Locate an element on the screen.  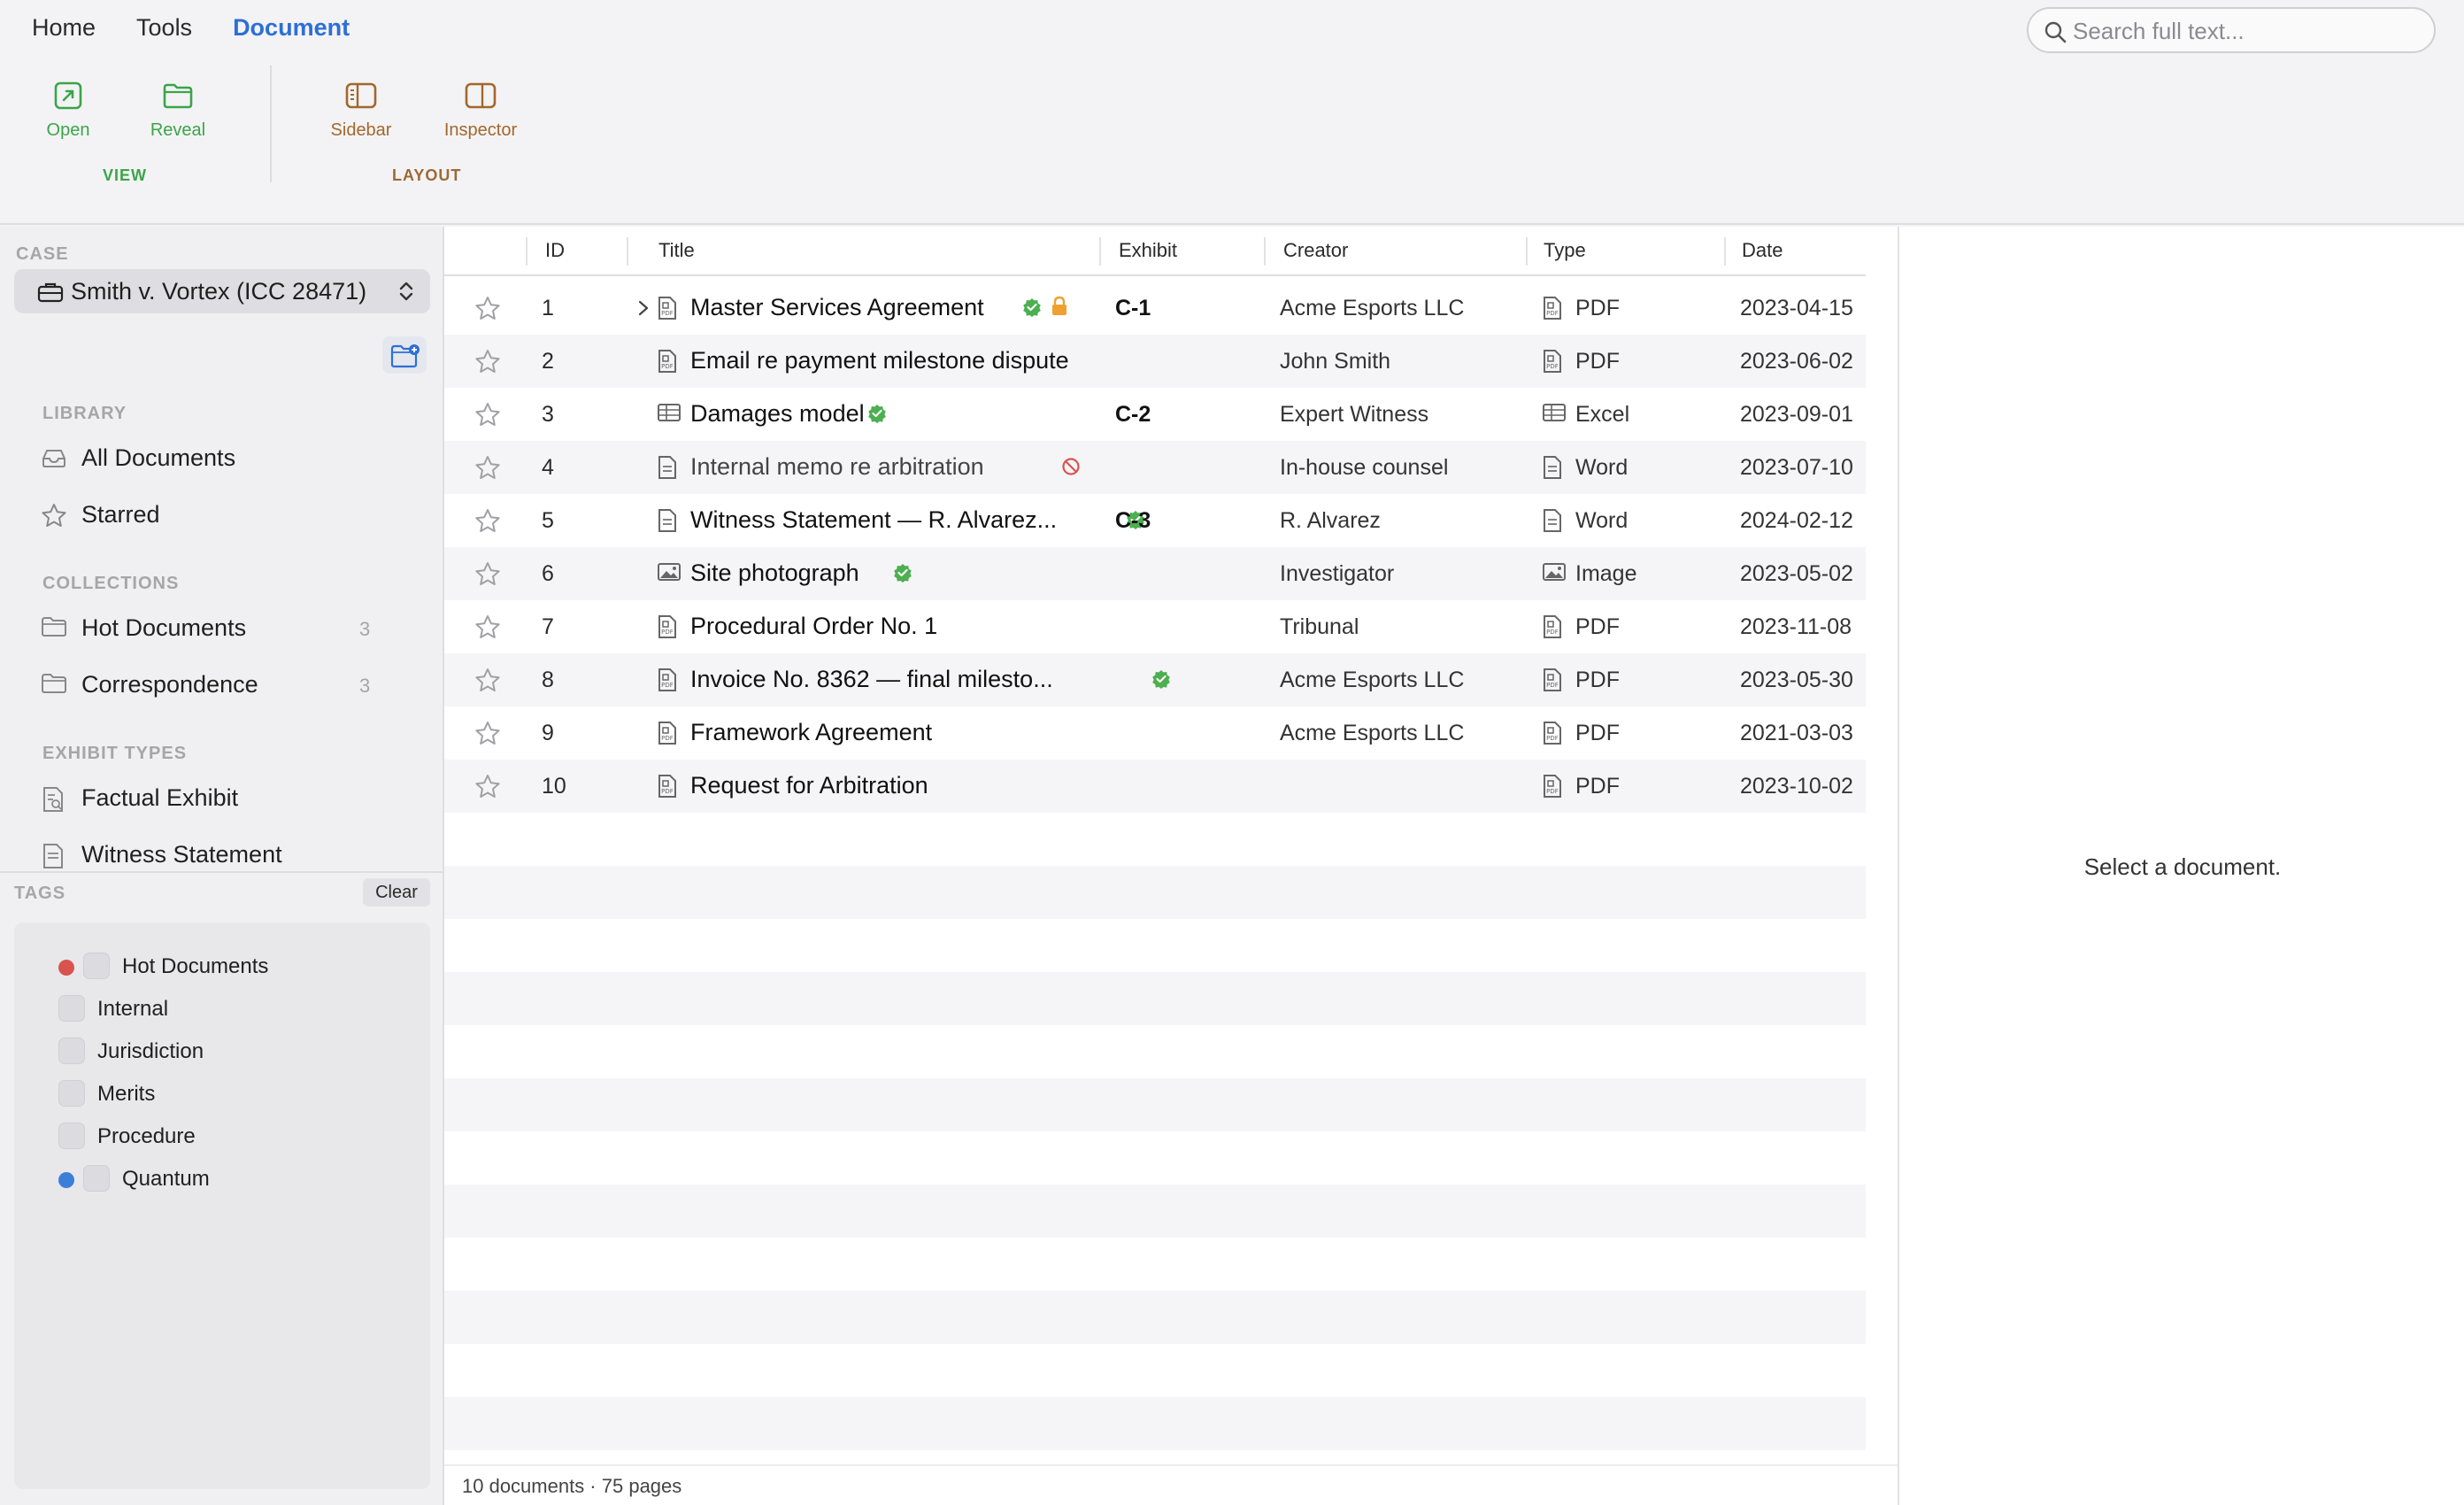
exhibit-type-factual-exhibit: Factual Exhibit is located at coordinates (218, 798).